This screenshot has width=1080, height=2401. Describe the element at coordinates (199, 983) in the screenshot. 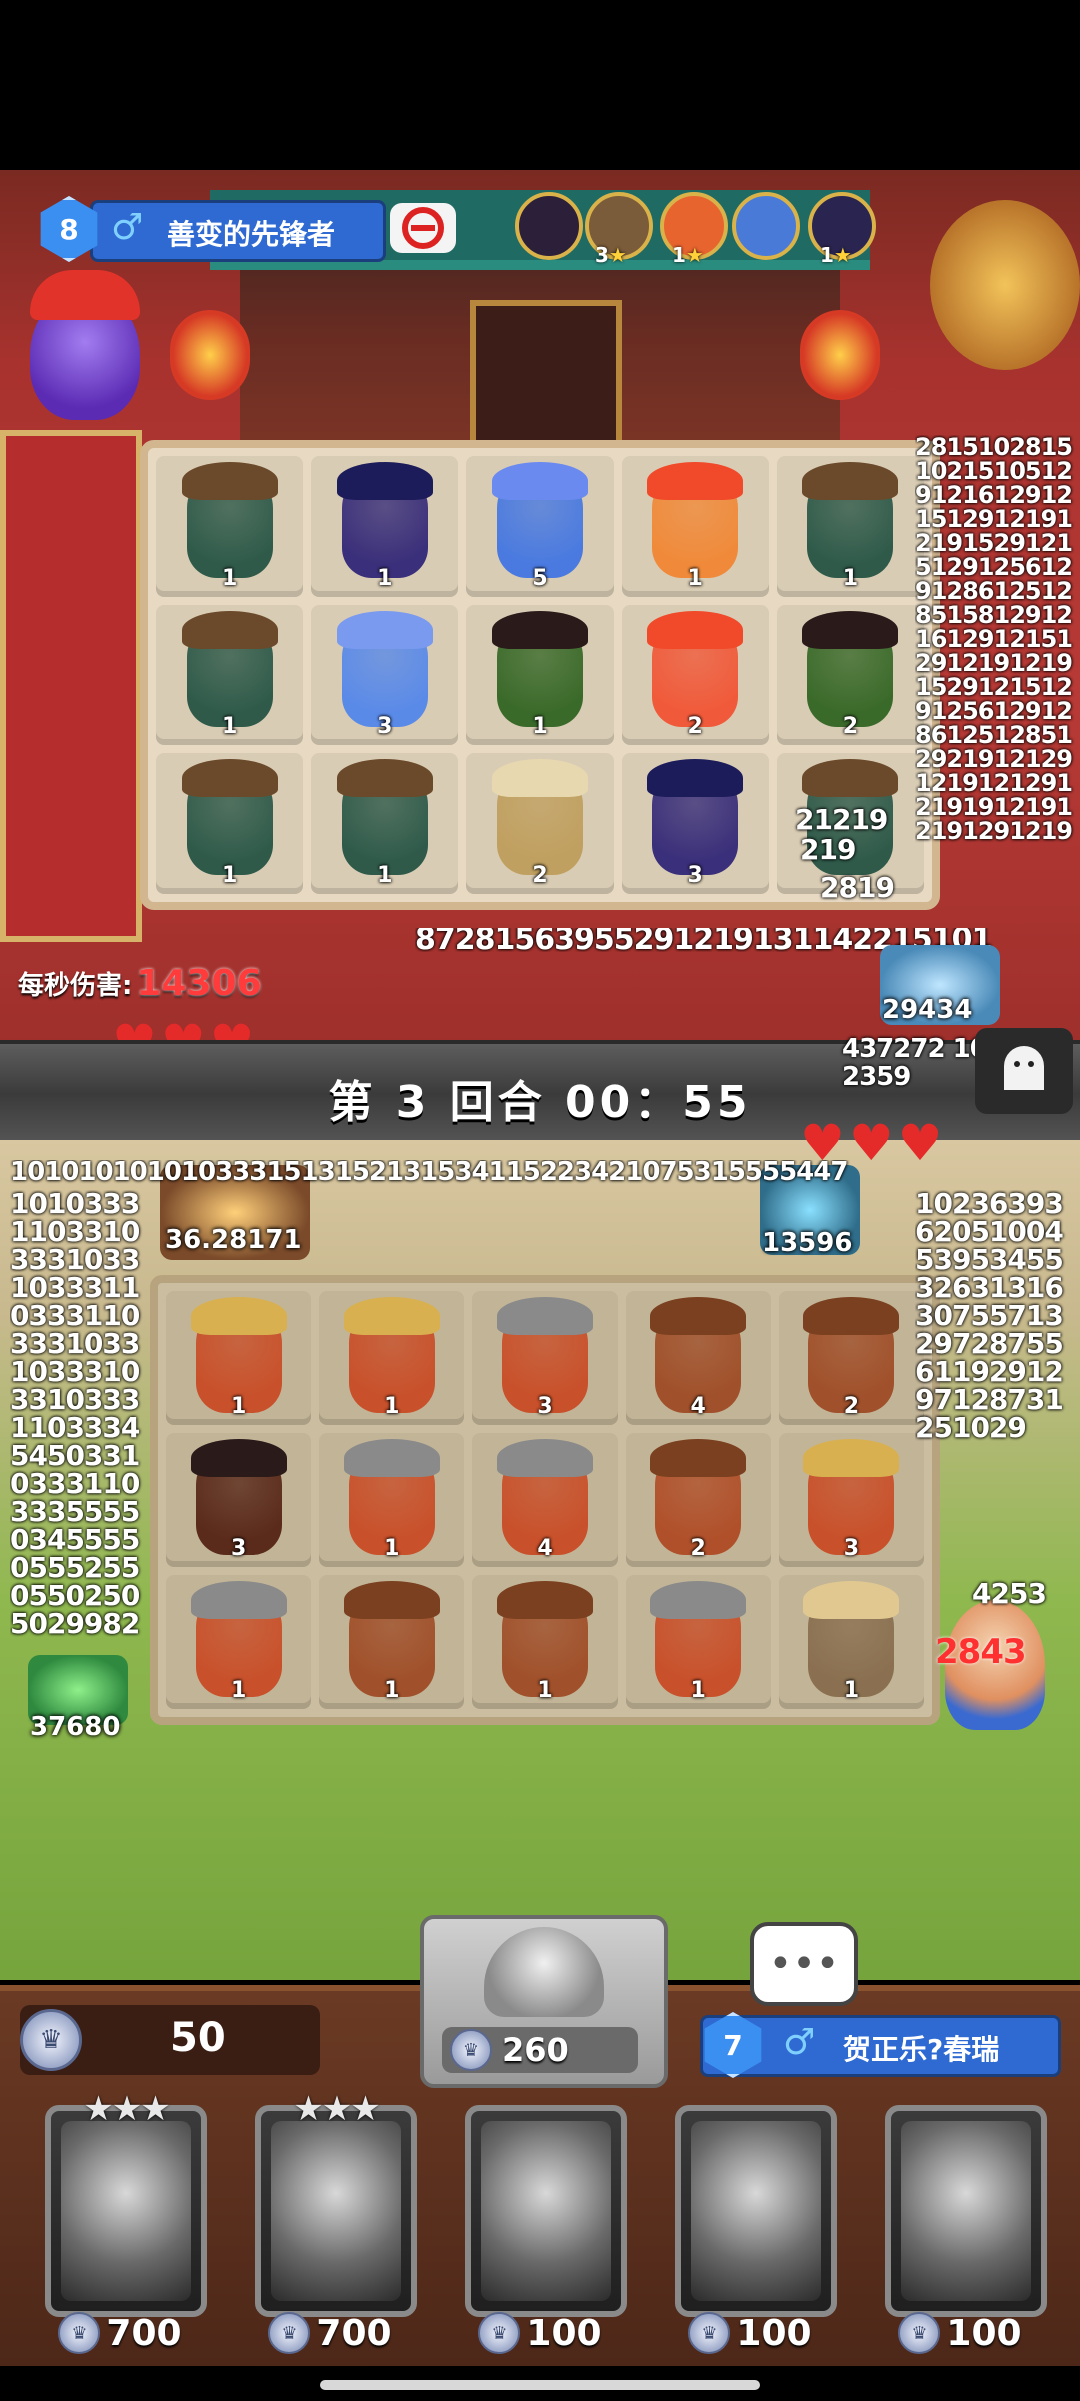

I see `dps-value: 14306` at that location.